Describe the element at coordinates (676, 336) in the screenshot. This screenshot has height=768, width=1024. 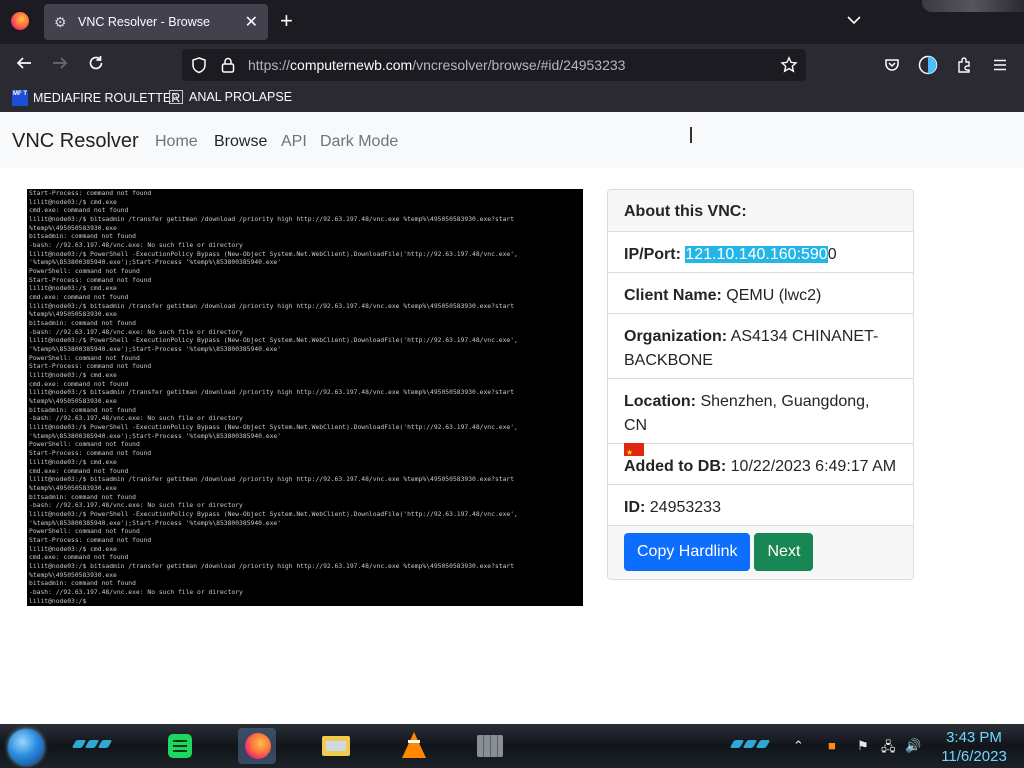
I see `organization-label: Organization:` at that location.